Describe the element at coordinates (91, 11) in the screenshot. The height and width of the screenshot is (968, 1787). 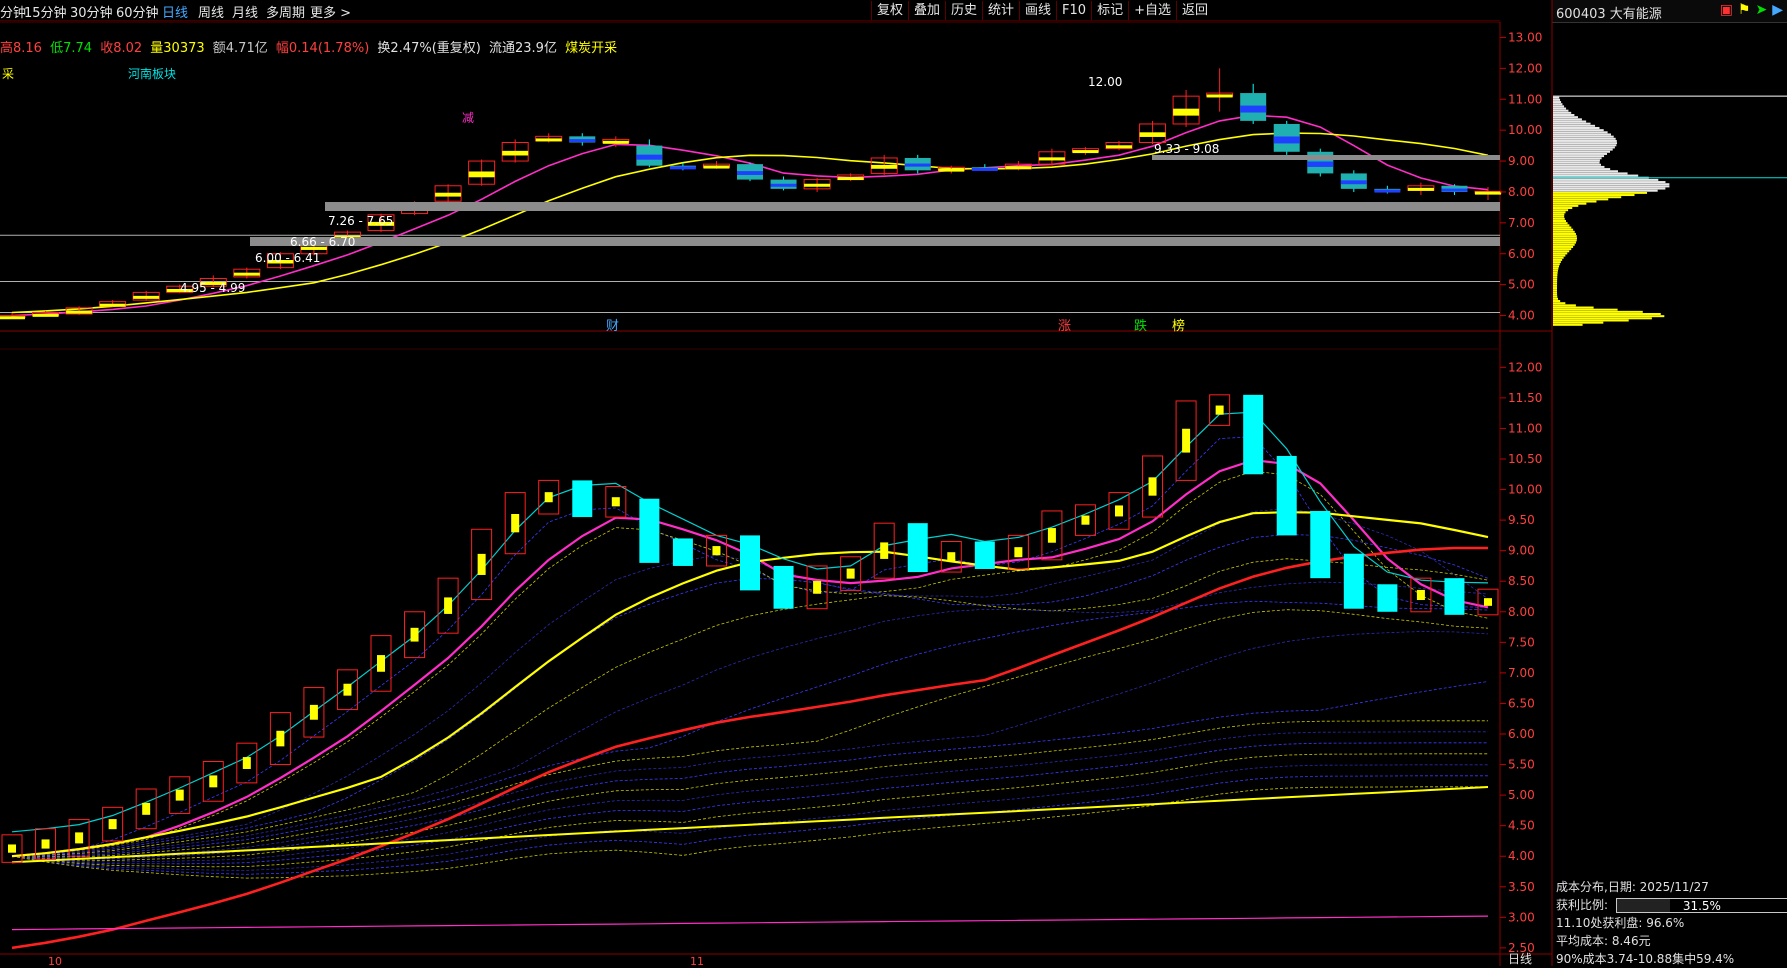
I see `tab-30min: 30分钟` at that location.